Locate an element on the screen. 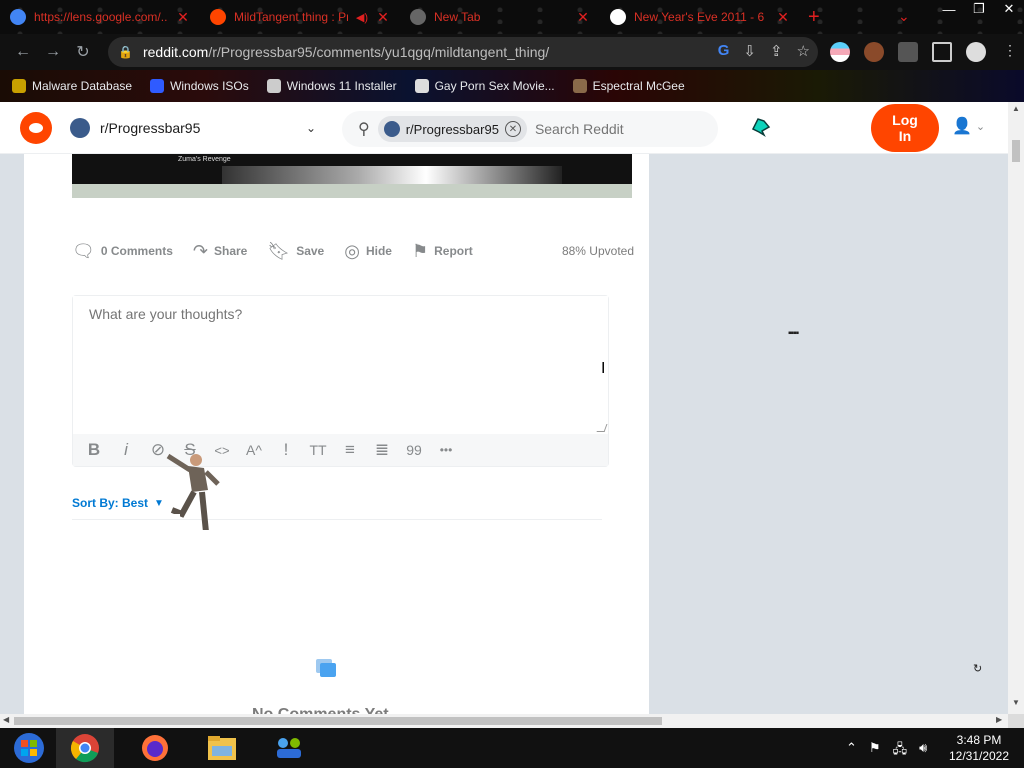  network-icon: 🖧 is located at coordinates (900, 751).